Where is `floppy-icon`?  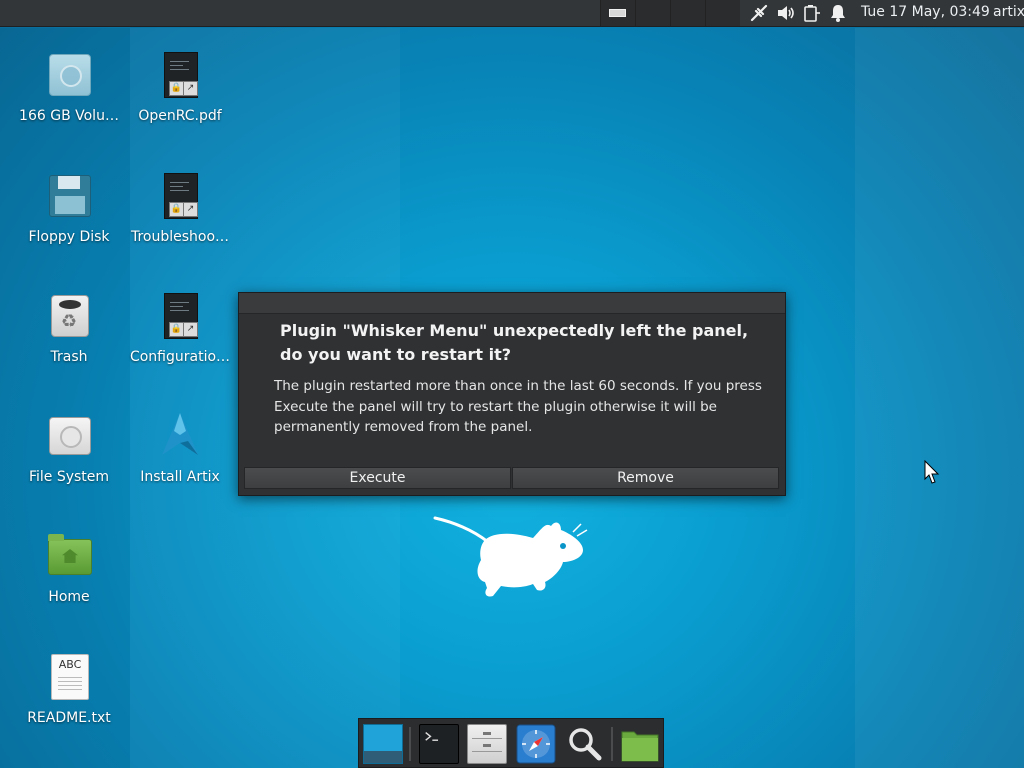
floppy-icon is located at coordinates (70, 196).